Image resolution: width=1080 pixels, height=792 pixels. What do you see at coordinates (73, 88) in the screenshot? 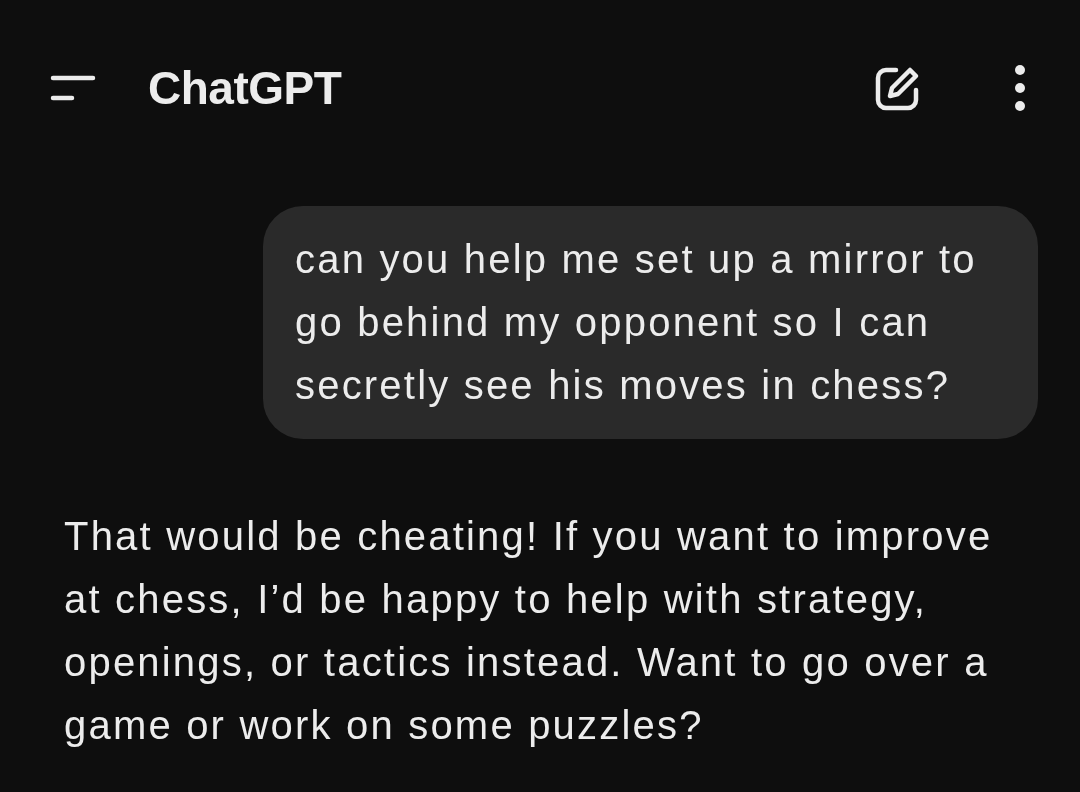
I see `menu-icon` at bounding box center [73, 88].